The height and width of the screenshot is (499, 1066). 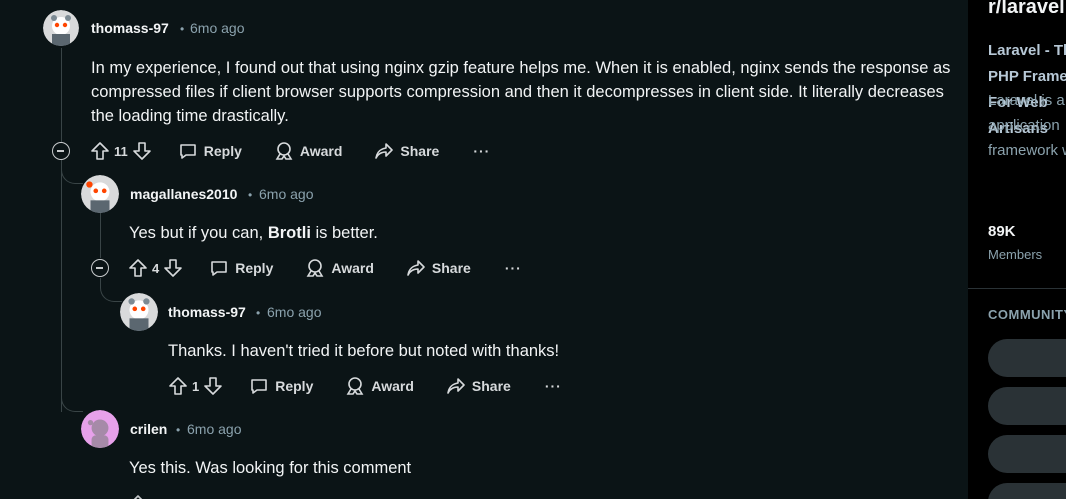 What do you see at coordinates (148, 429) in the screenshot?
I see `comment-author: crilen` at bounding box center [148, 429].